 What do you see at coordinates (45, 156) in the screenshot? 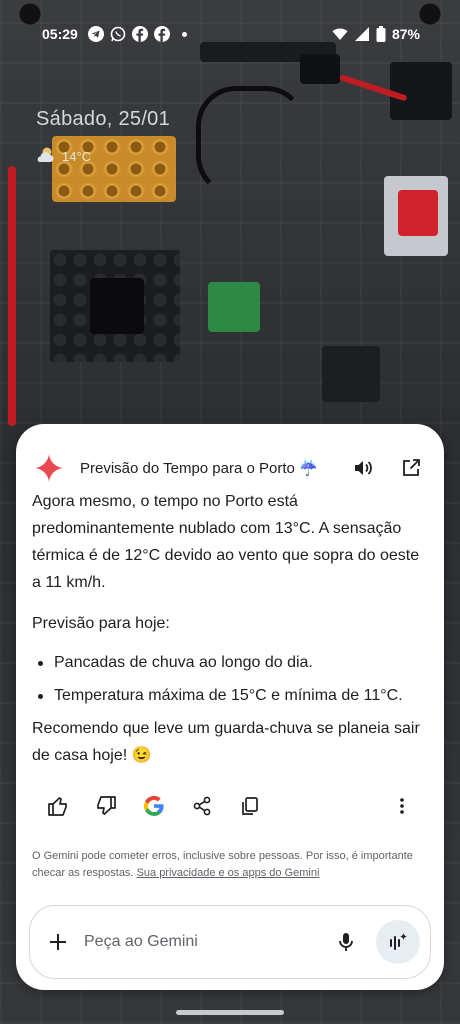
I see `partly-cloudy-icon` at bounding box center [45, 156].